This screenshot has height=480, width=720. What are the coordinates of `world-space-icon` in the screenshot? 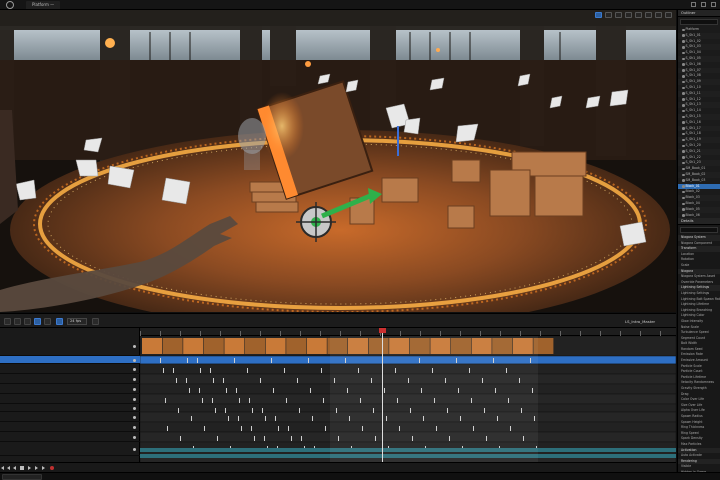 It's located at (638, 14).